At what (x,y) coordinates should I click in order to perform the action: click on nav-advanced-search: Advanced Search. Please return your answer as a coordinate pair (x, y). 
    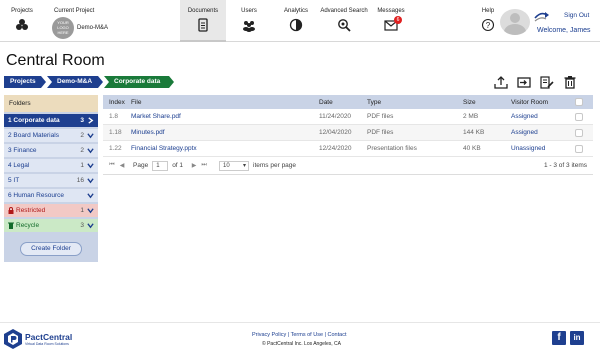
    Looking at the image, I should click on (344, 21).